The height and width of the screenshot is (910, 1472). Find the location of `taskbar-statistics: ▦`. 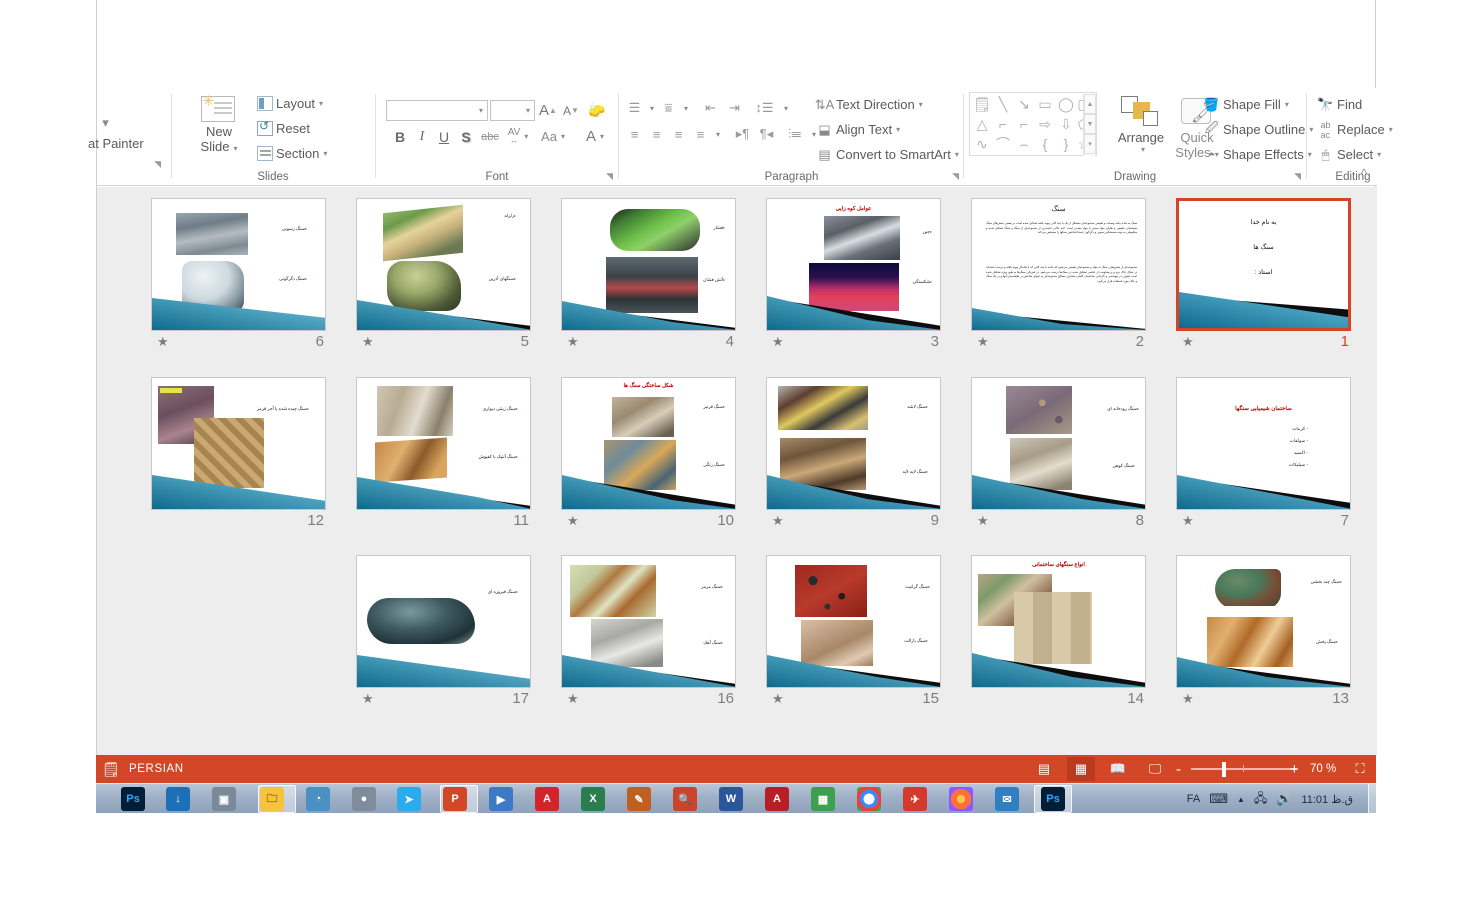

taskbar-statistics: ▦ is located at coordinates (823, 799).